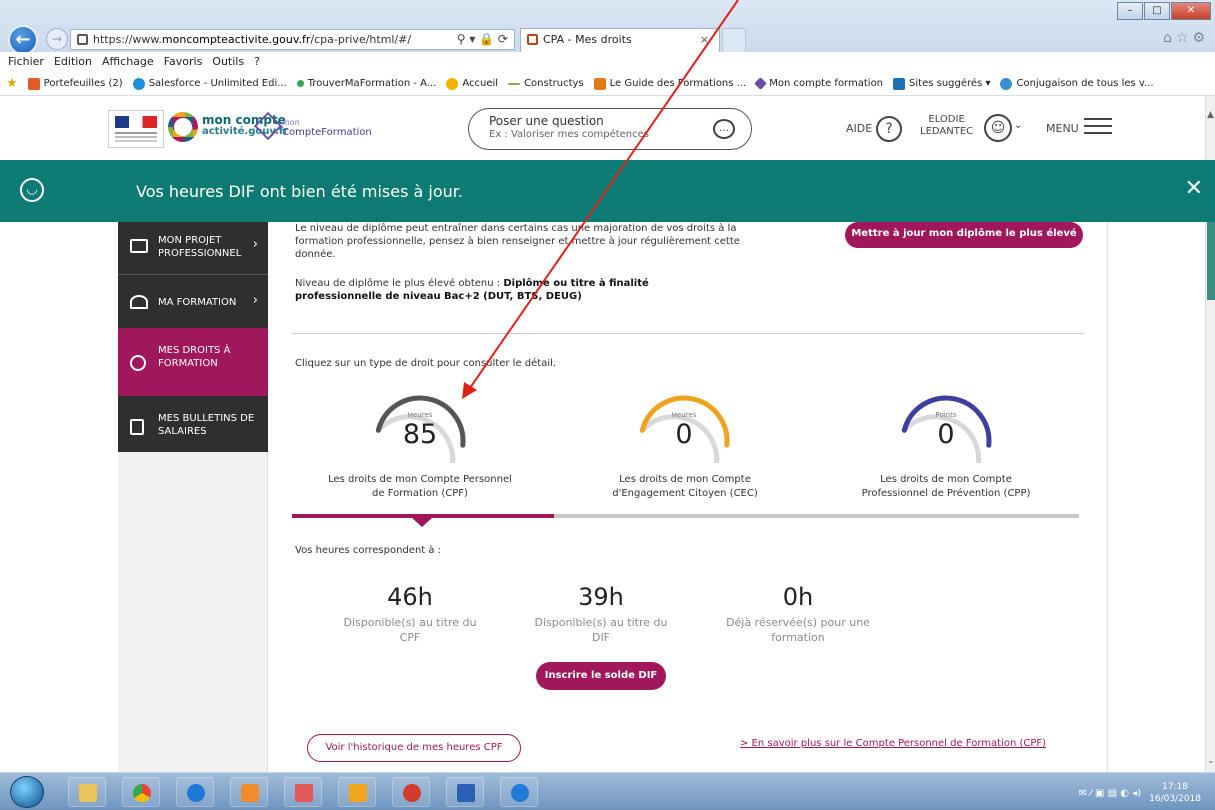 The image size is (1215, 810). I want to click on menu-outils: Outils, so click(228, 62).